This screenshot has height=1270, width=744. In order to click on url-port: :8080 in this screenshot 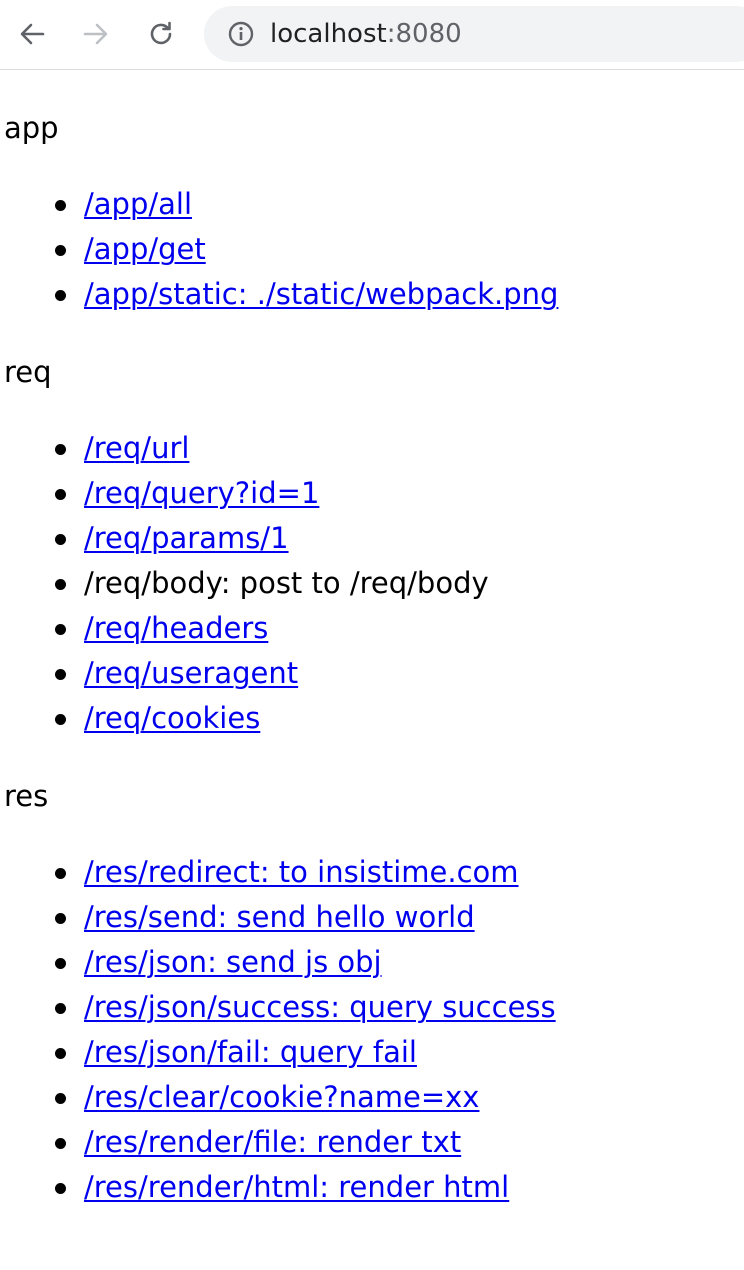, I will do `click(424, 34)`.